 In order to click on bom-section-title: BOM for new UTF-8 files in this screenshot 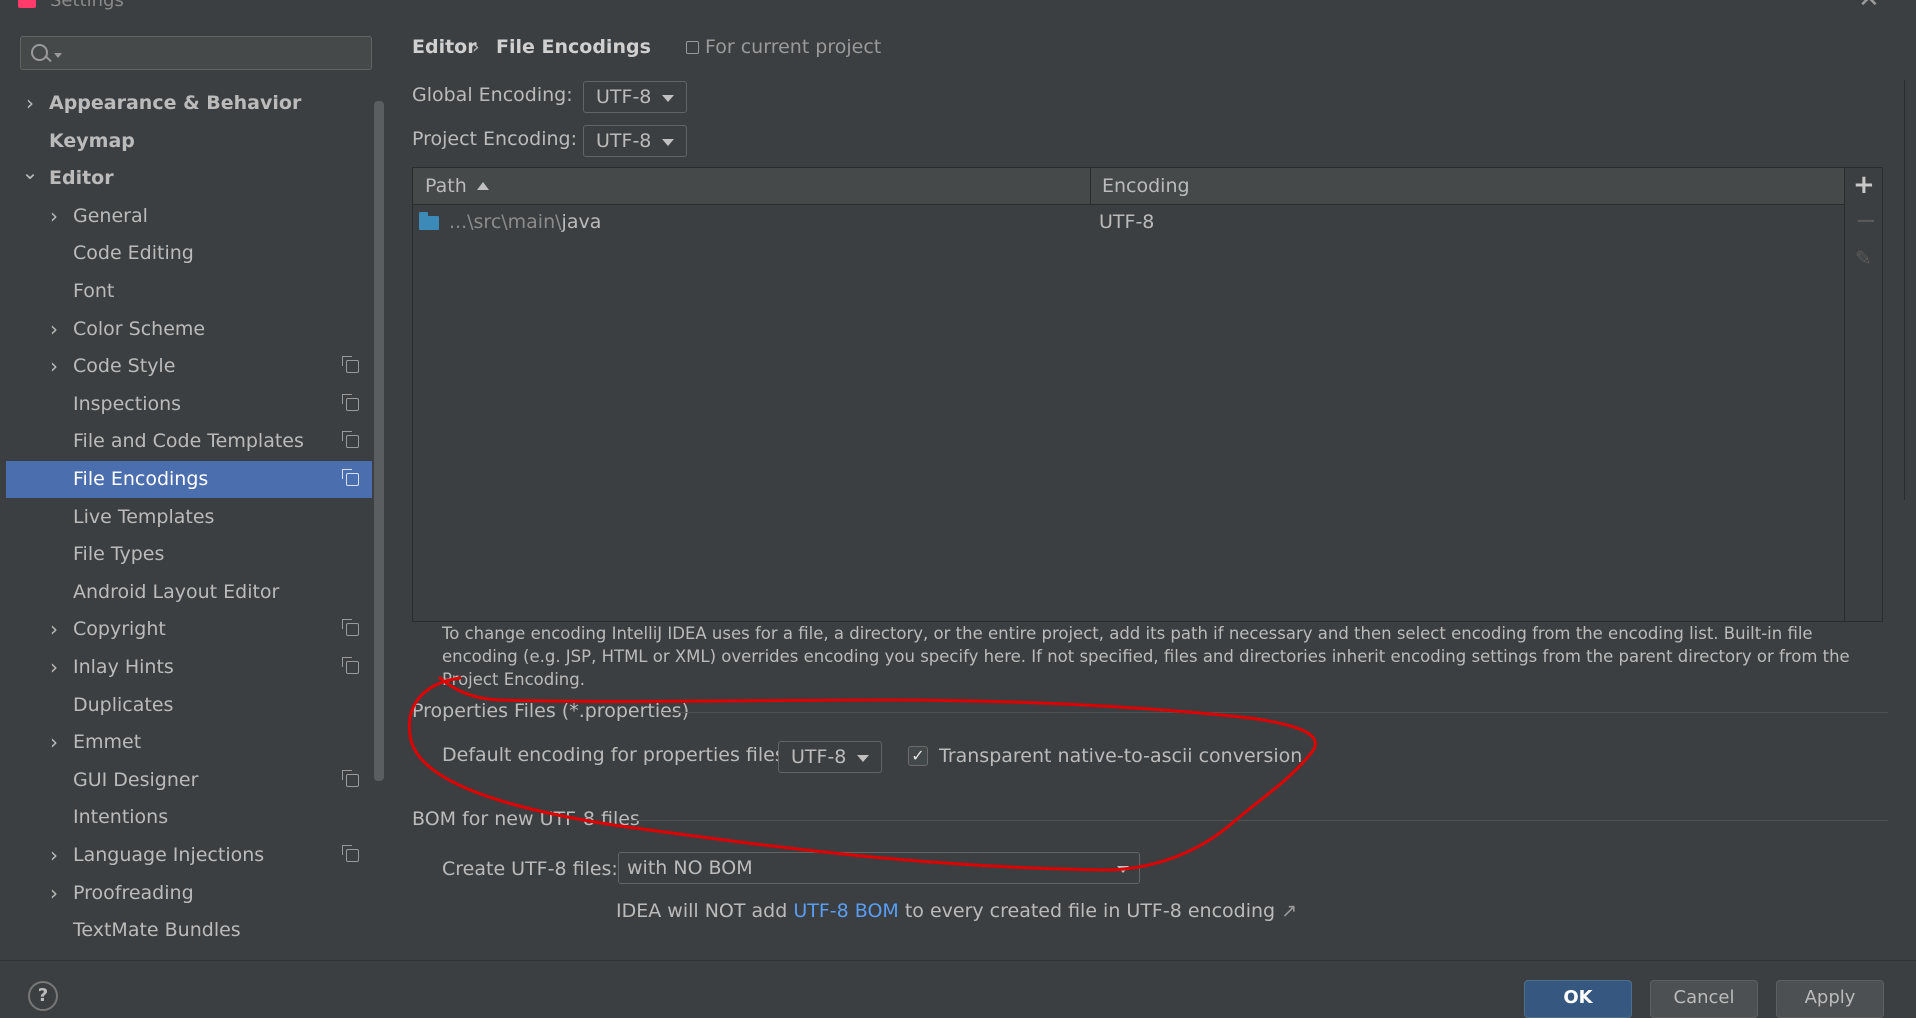, I will do `click(526, 819)`.